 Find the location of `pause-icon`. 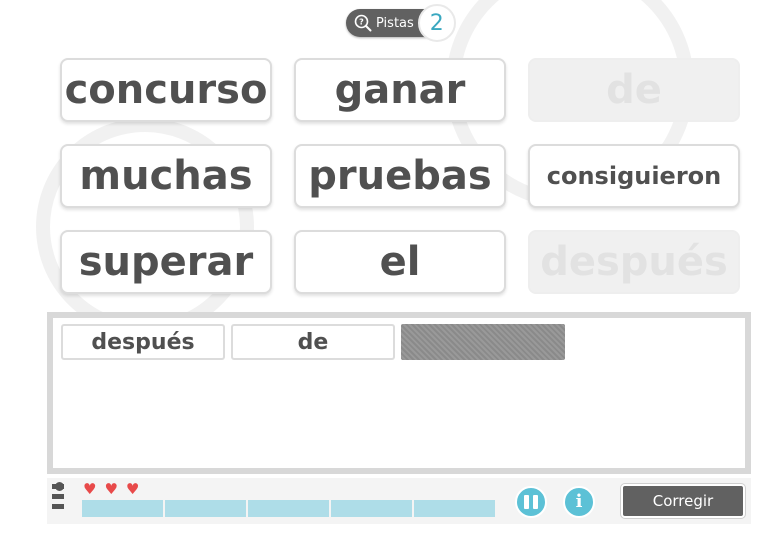

pause-icon is located at coordinates (531, 502).